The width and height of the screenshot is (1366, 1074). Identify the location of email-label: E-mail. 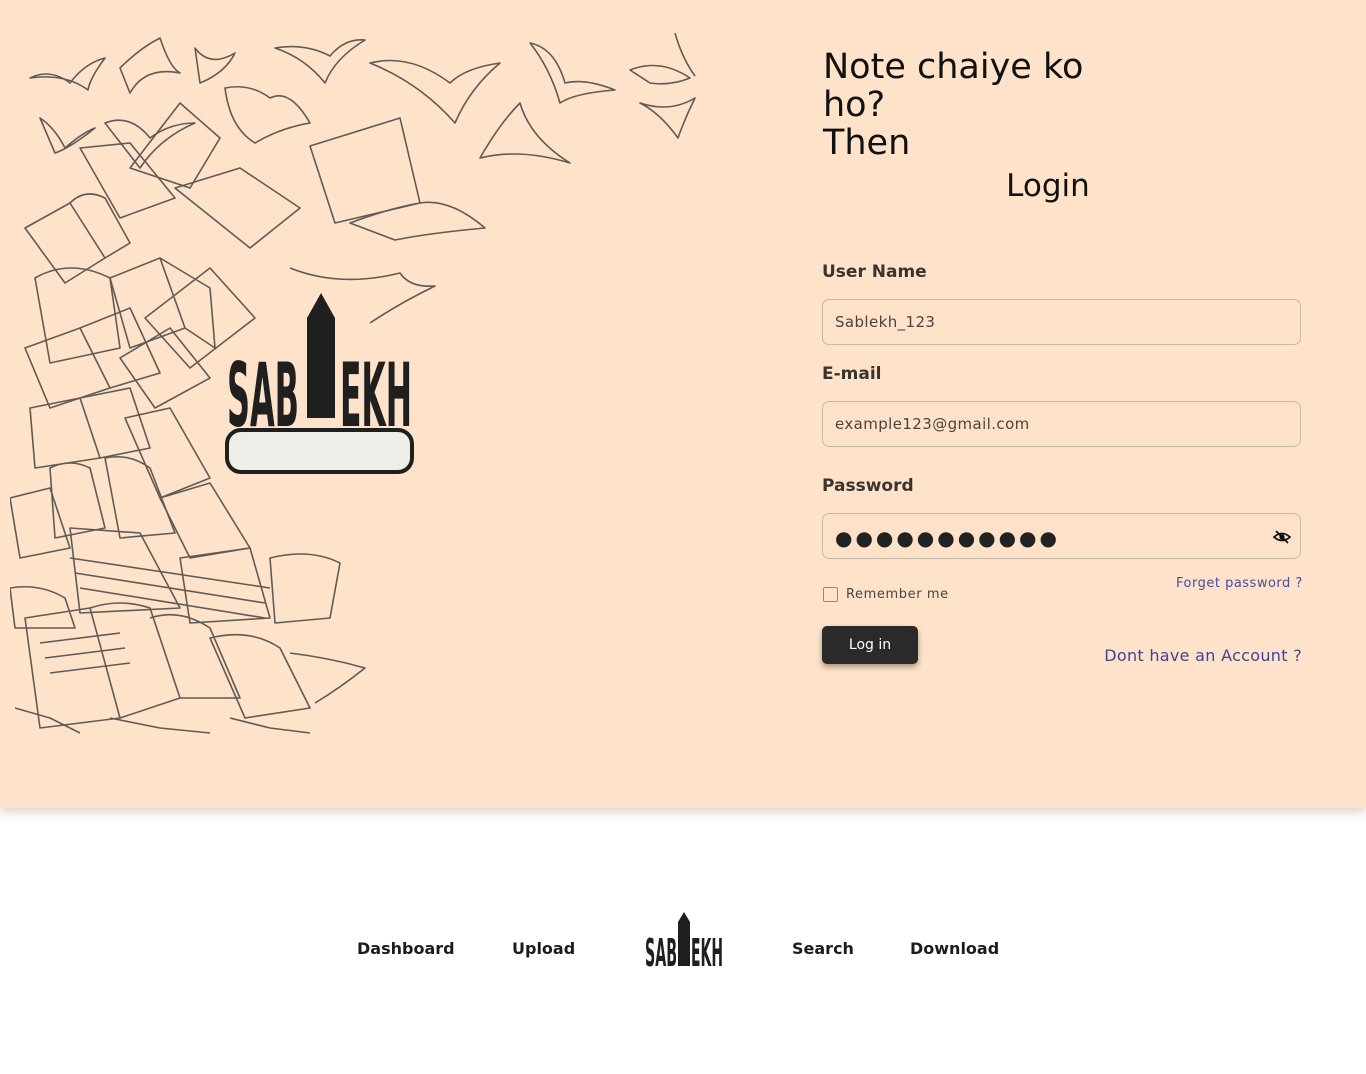
(852, 374).